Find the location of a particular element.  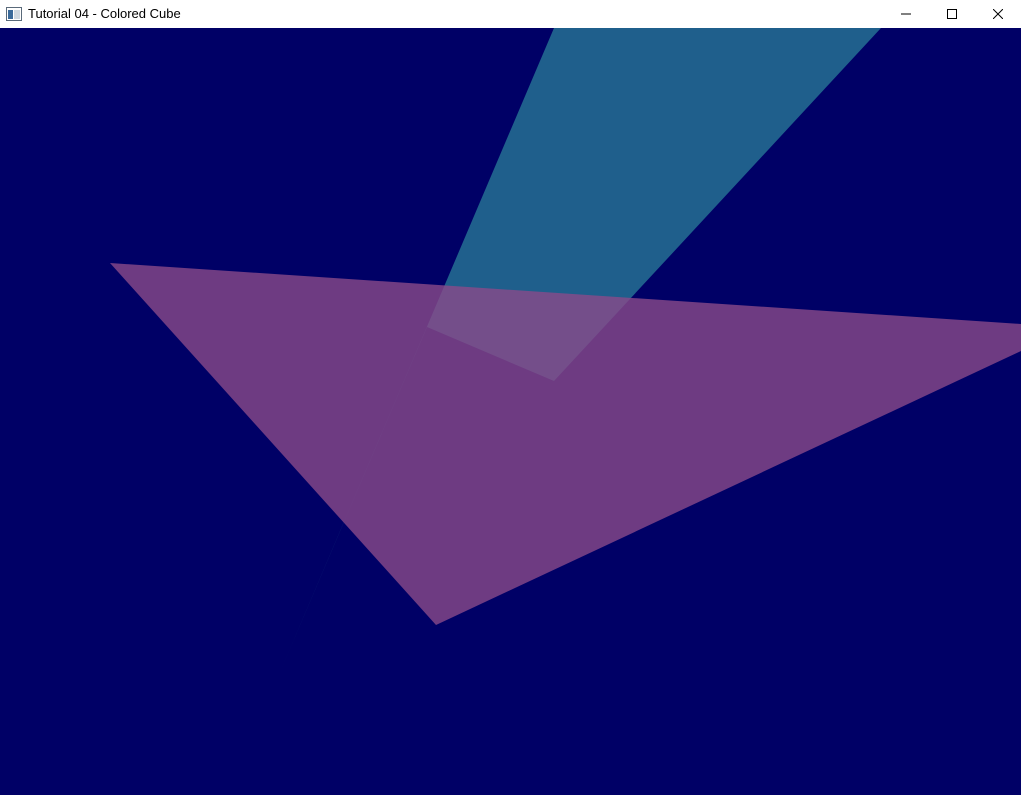

title-bar: Tutorial 04 - Colored Cube is located at coordinates (510, 14).